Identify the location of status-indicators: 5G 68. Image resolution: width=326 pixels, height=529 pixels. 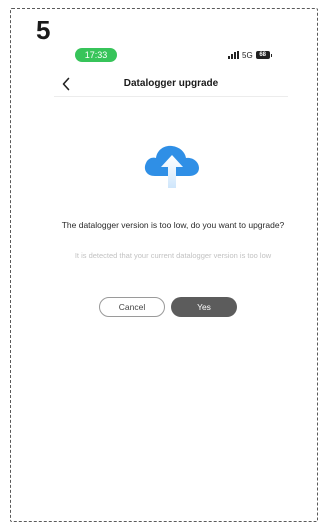
(250, 55).